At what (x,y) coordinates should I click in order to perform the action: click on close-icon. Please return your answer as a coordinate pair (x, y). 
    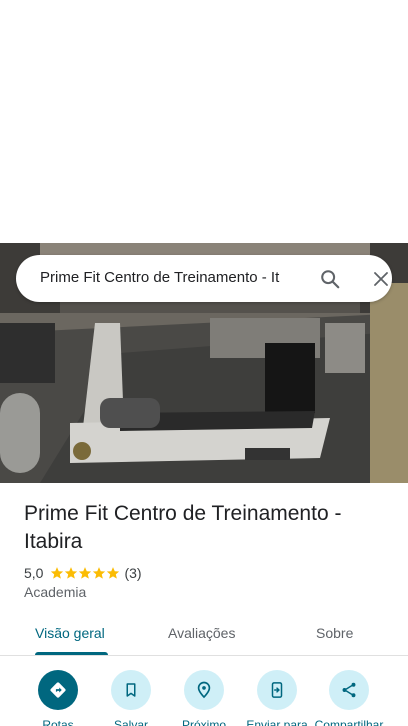
    Looking at the image, I should click on (381, 279).